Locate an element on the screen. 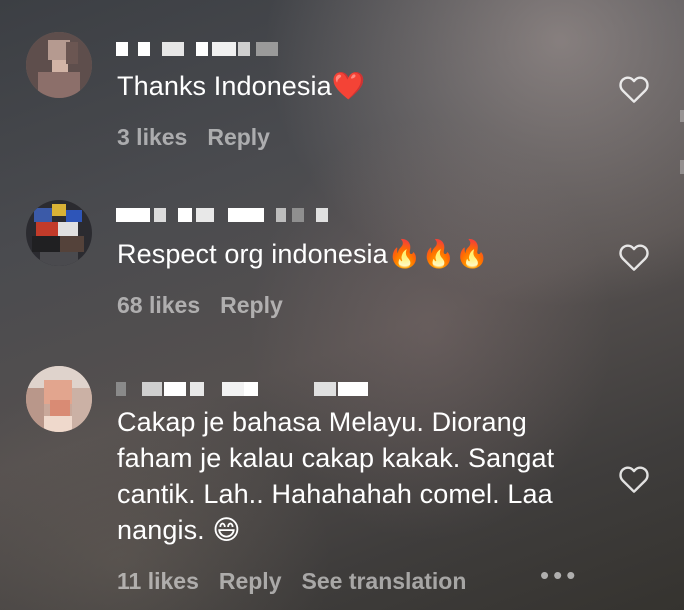 This screenshot has width=684, height=610. likes-count: 11 likes is located at coordinates (158, 581).